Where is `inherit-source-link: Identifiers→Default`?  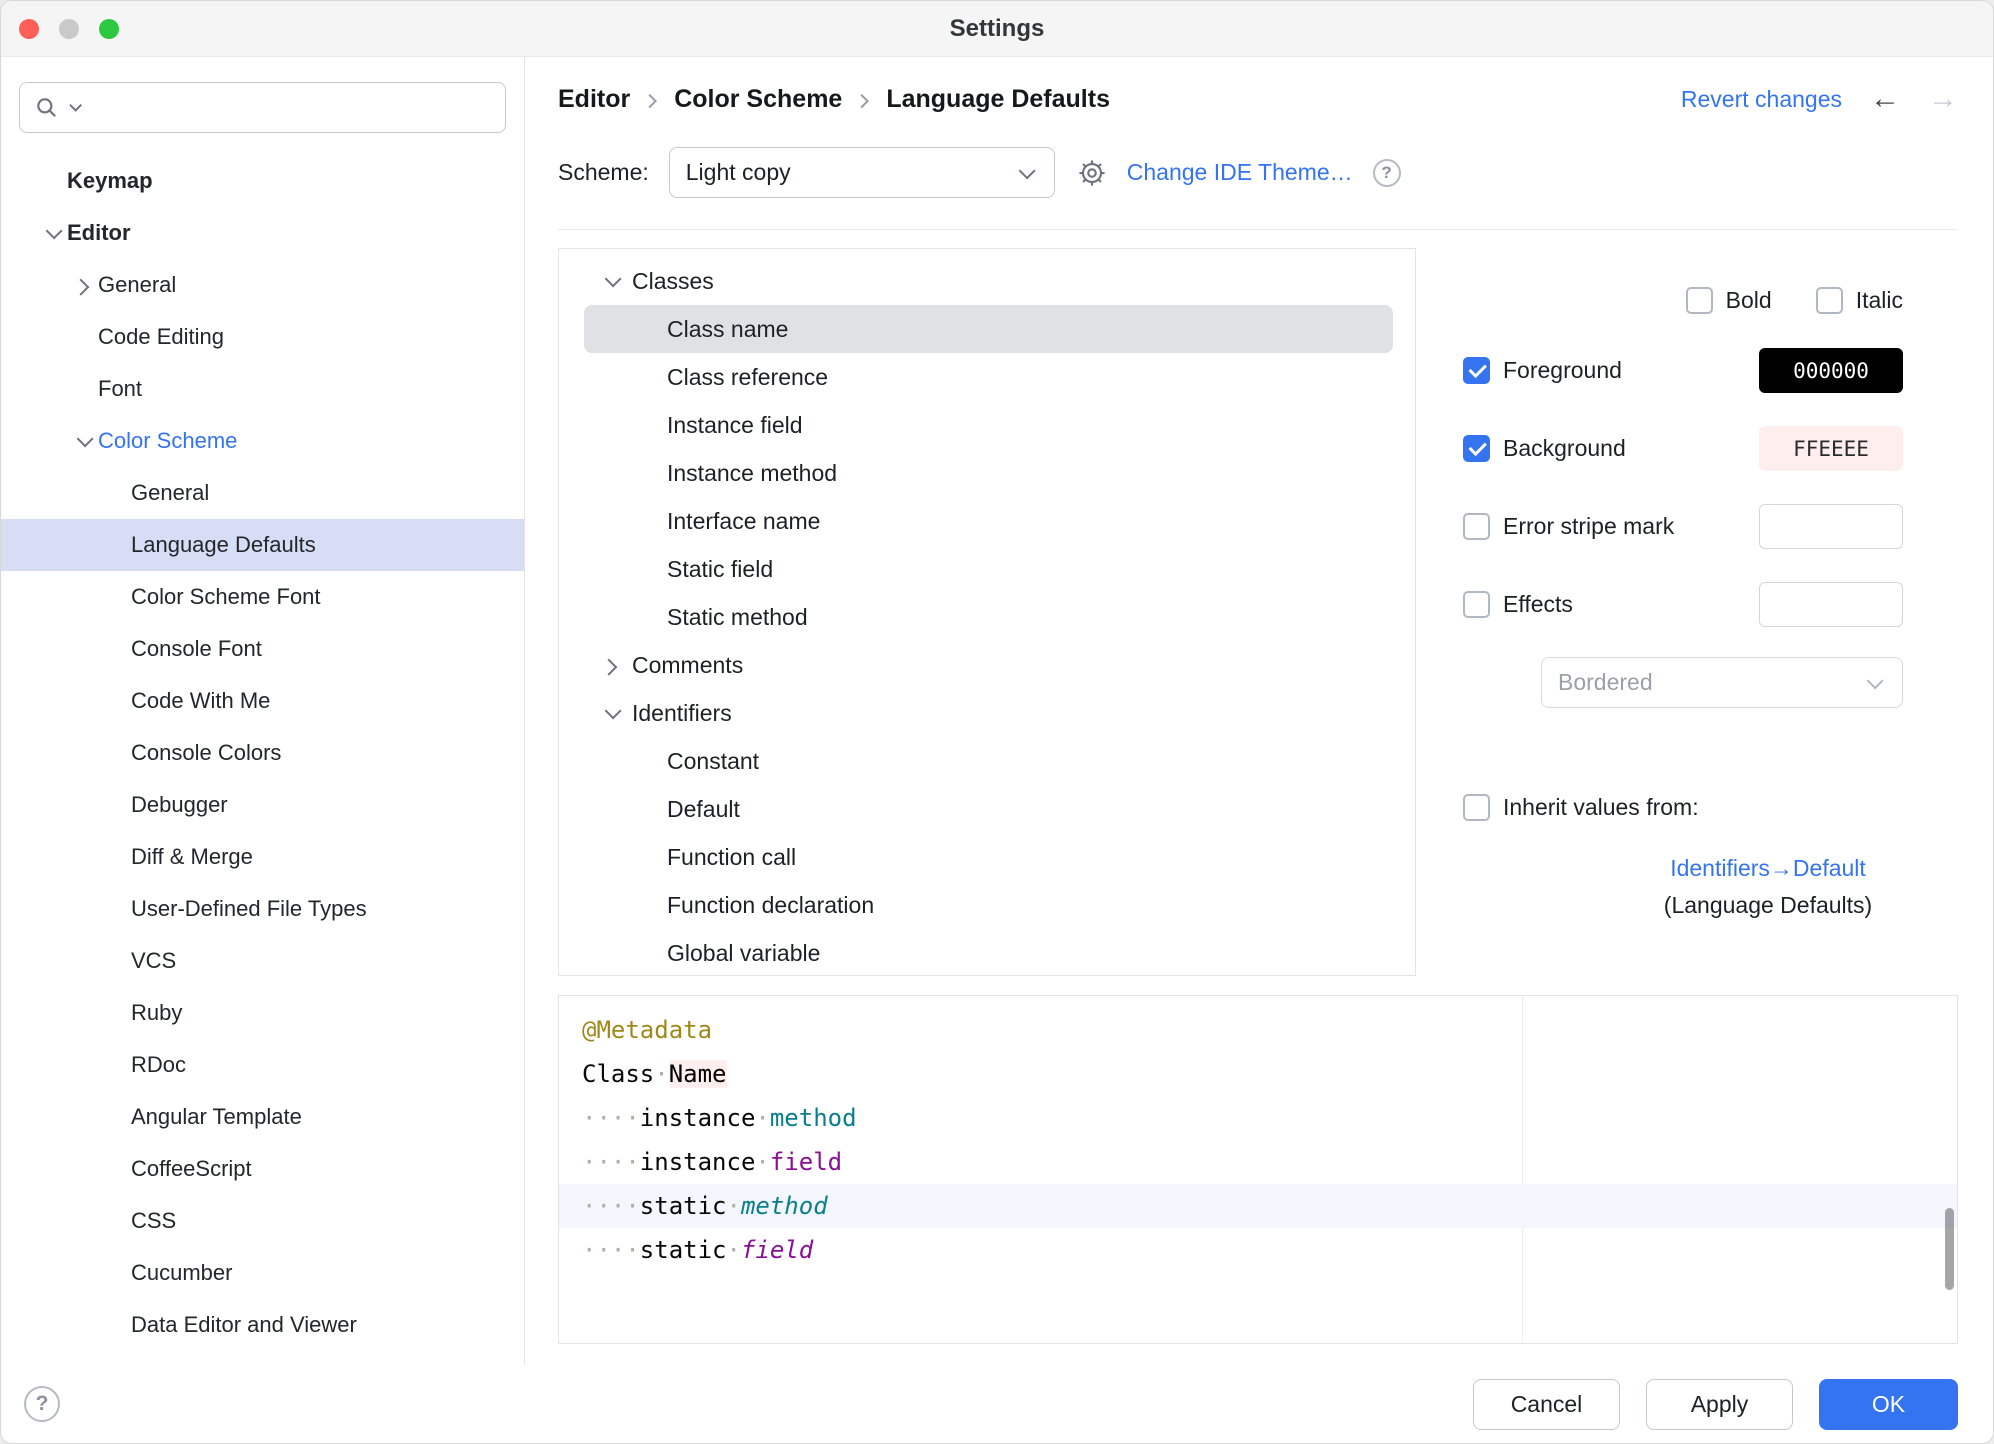 inherit-source-link: Identifiers→Default is located at coordinates (1768, 868).